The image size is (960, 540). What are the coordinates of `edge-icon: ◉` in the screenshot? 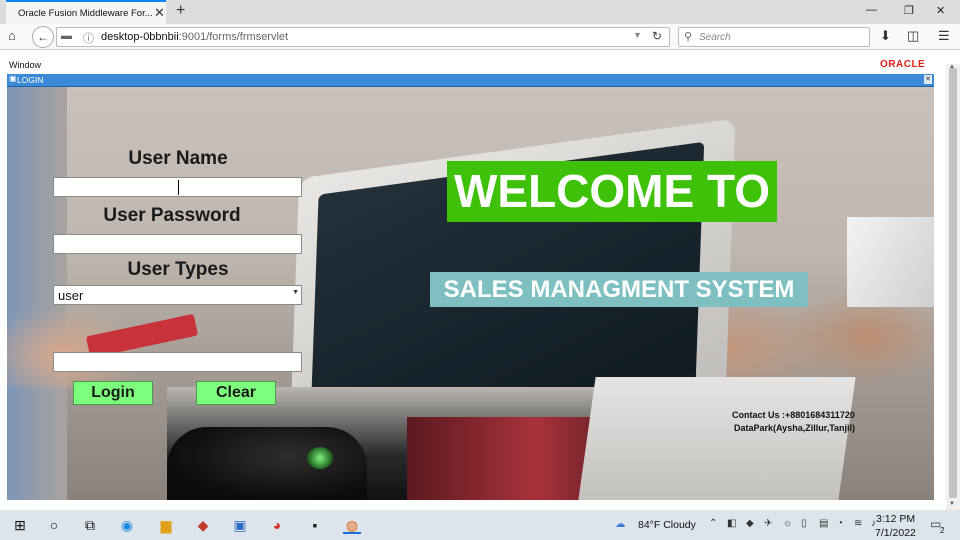 It's located at (127, 525).